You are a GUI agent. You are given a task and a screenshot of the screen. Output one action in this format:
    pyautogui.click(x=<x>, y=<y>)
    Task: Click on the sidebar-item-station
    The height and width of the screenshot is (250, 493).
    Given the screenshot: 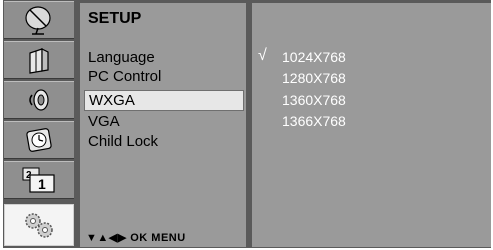 What is the action you would take?
    pyautogui.click(x=39, y=20)
    